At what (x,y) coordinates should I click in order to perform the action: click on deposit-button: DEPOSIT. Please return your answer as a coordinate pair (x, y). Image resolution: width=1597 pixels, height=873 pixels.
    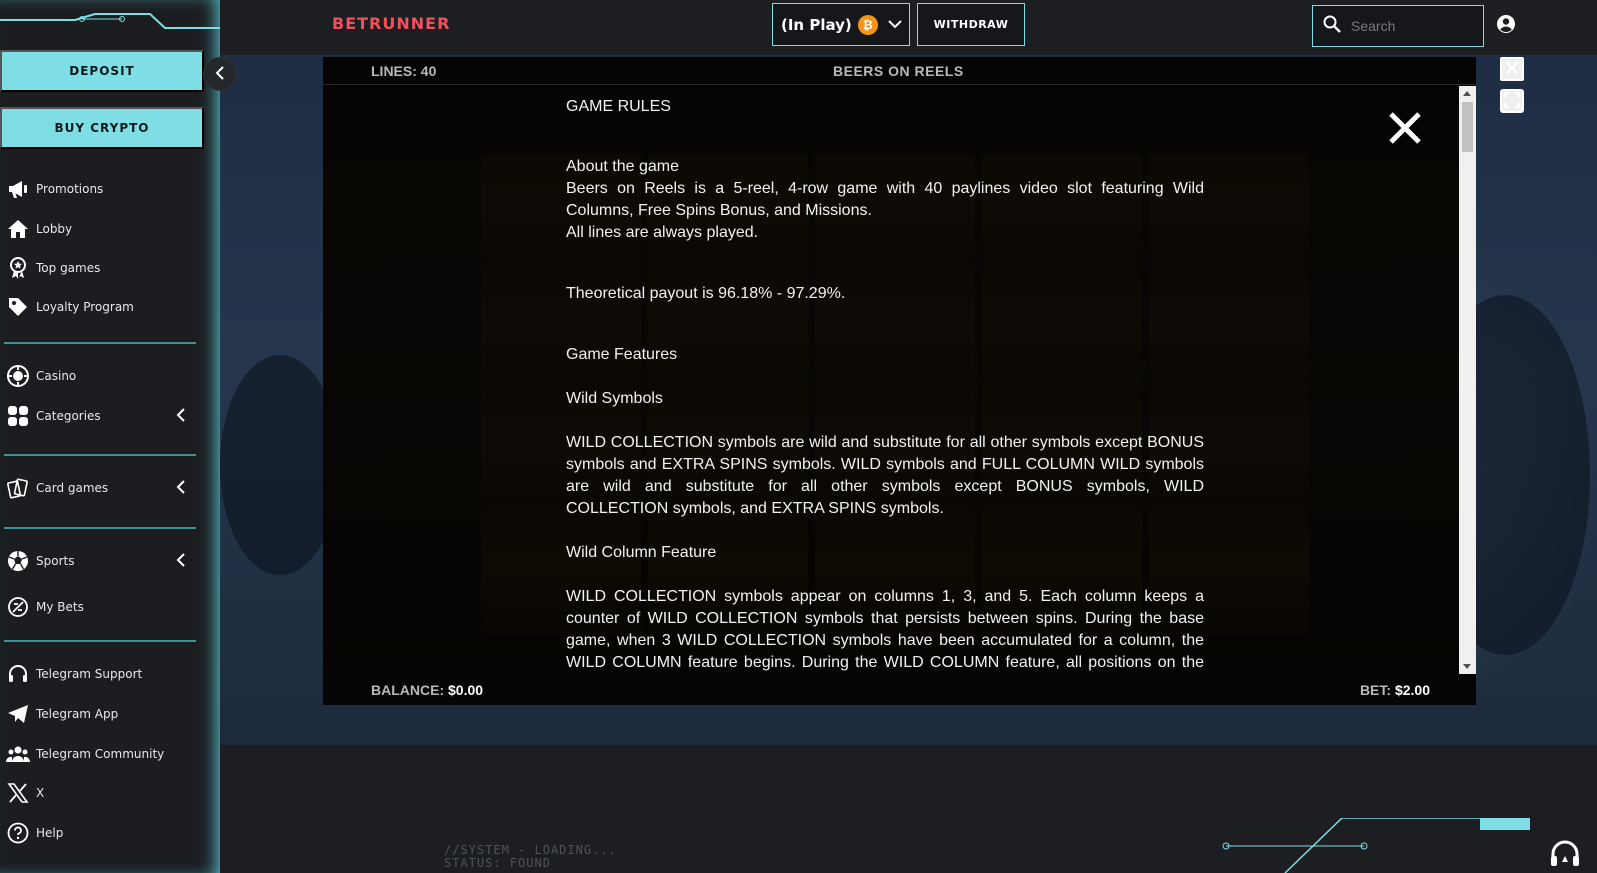
    Looking at the image, I should click on (102, 71).